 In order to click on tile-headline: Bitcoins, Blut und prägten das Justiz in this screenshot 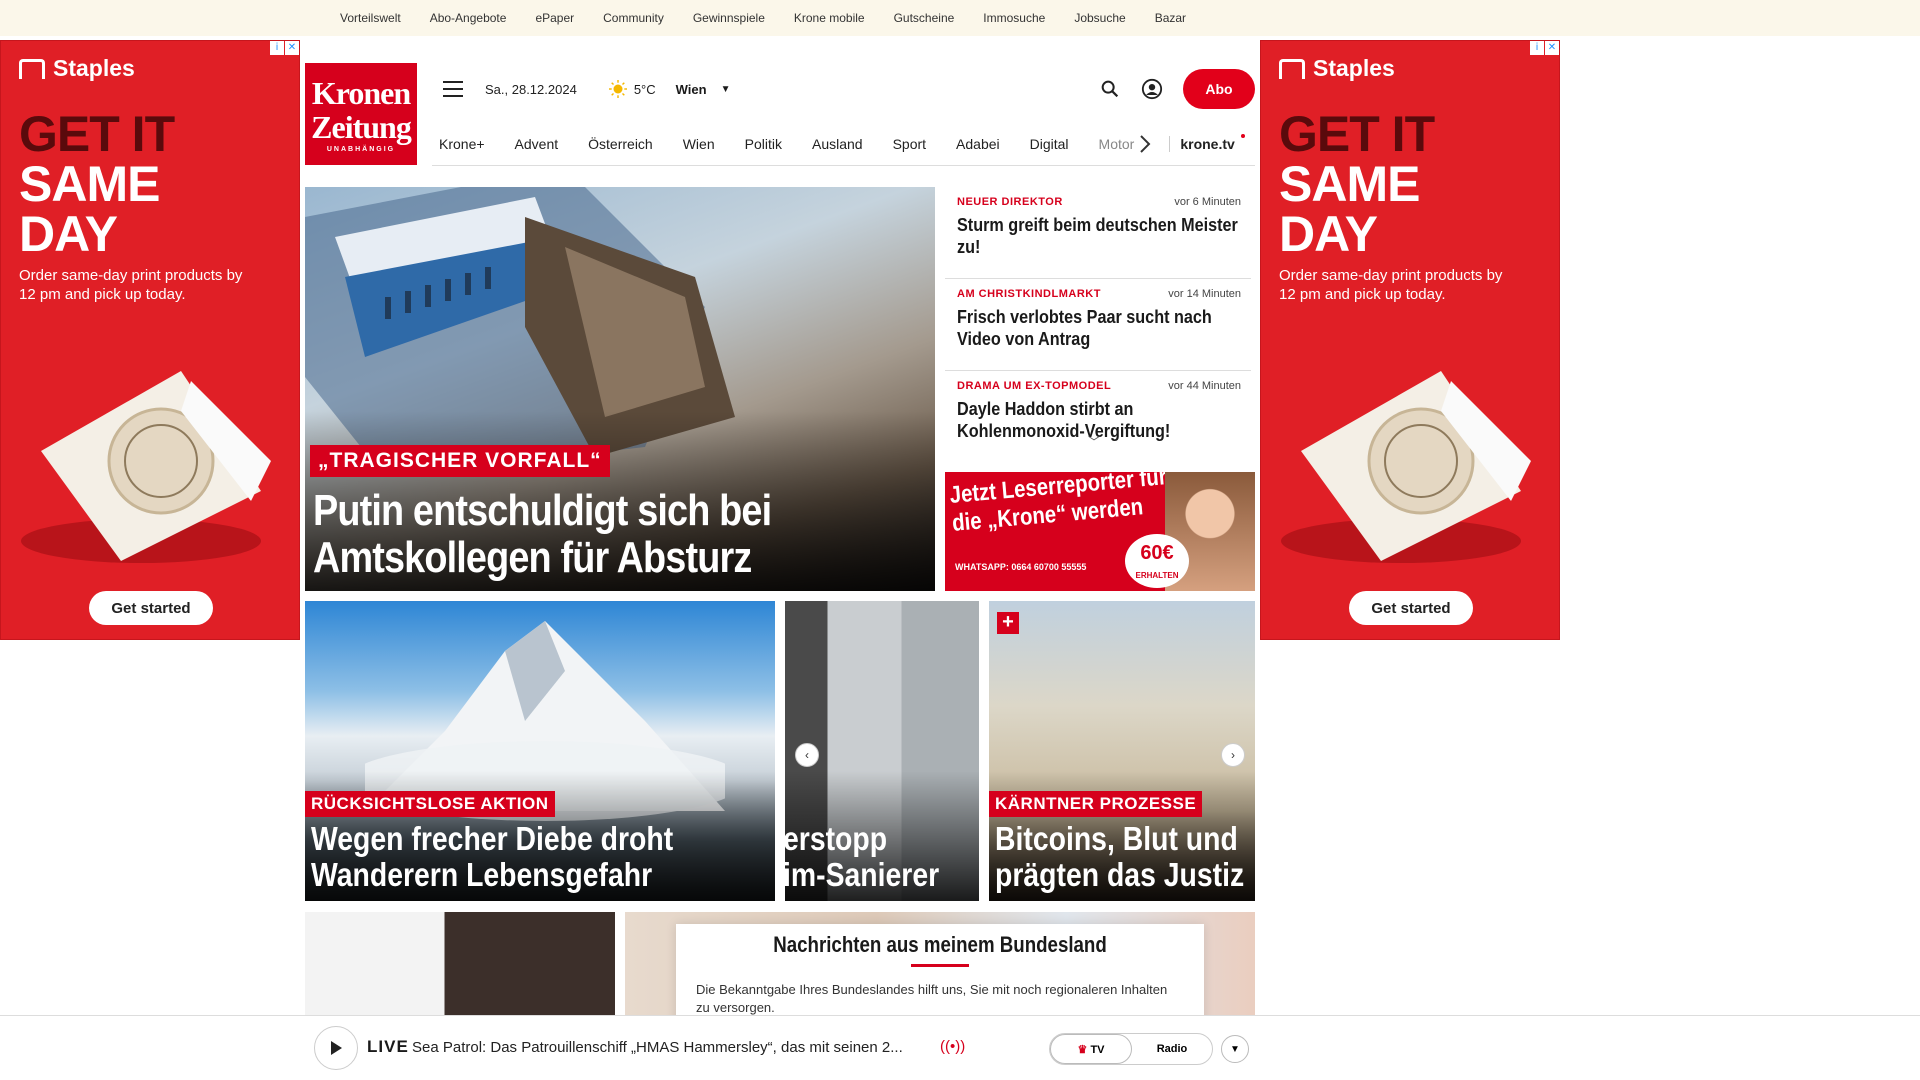, I will do `click(1125, 857)`.